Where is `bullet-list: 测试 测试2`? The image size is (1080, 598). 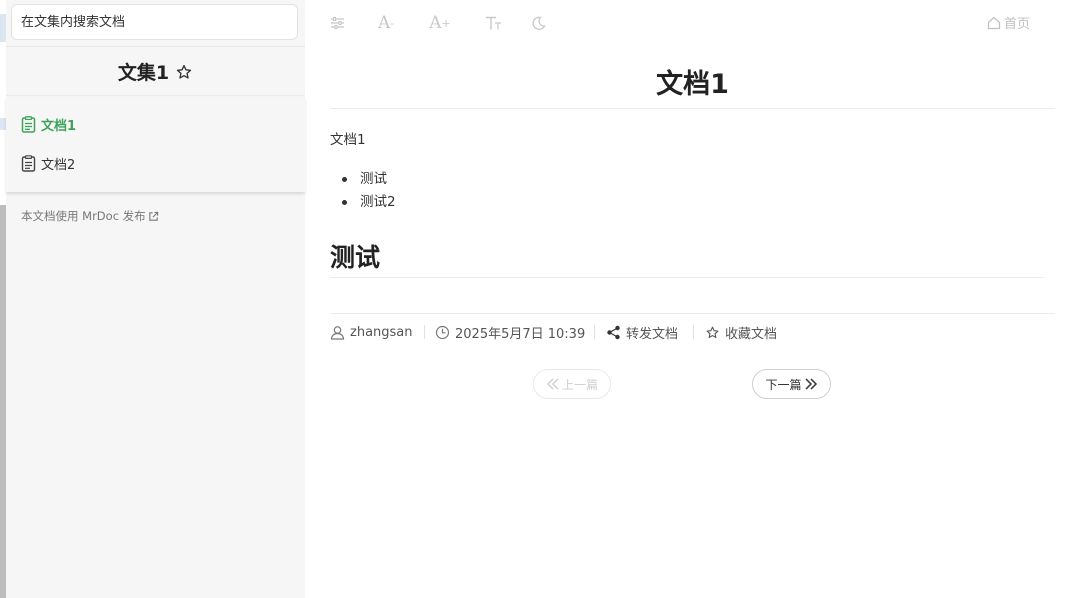 bullet-list: 测试 测试2 is located at coordinates (369, 191).